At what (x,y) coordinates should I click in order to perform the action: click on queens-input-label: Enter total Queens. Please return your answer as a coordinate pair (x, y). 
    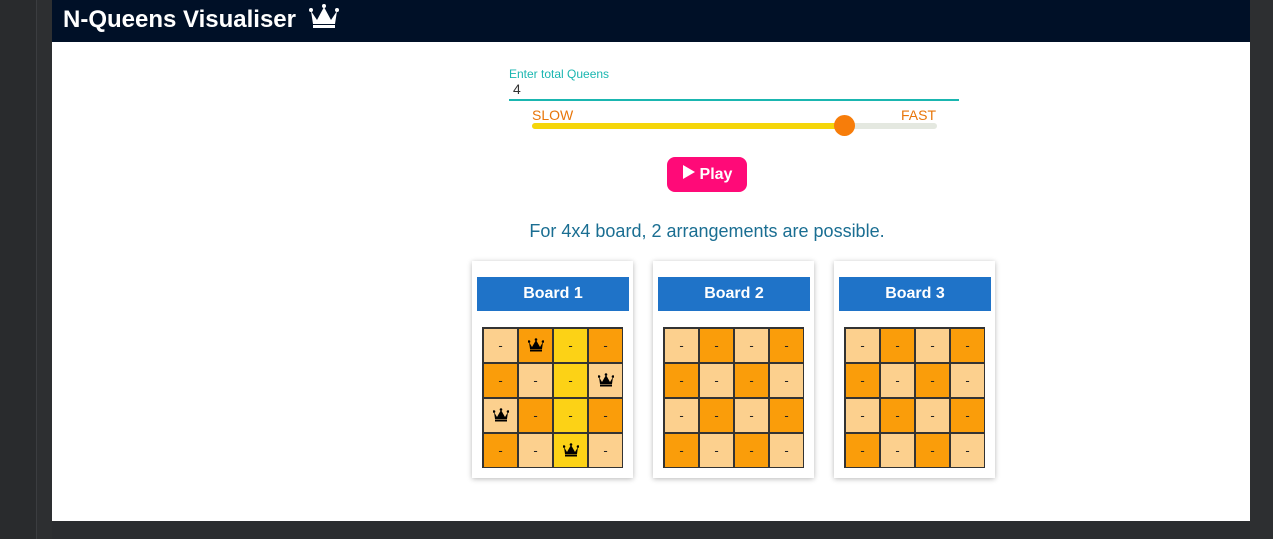
    Looking at the image, I should click on (559, 74).